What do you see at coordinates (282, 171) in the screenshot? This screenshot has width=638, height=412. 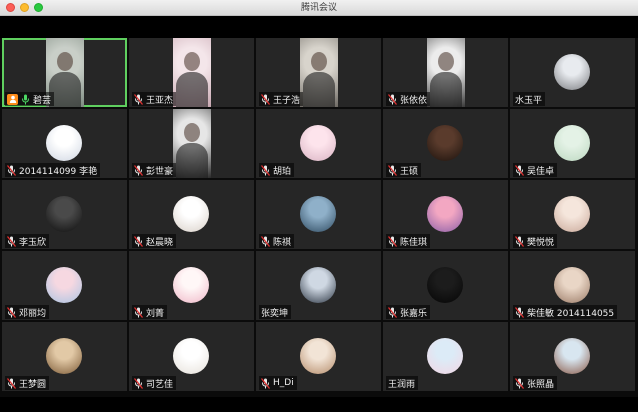 I see `participant-name: 胡珀` at bounding box center [282, 171].